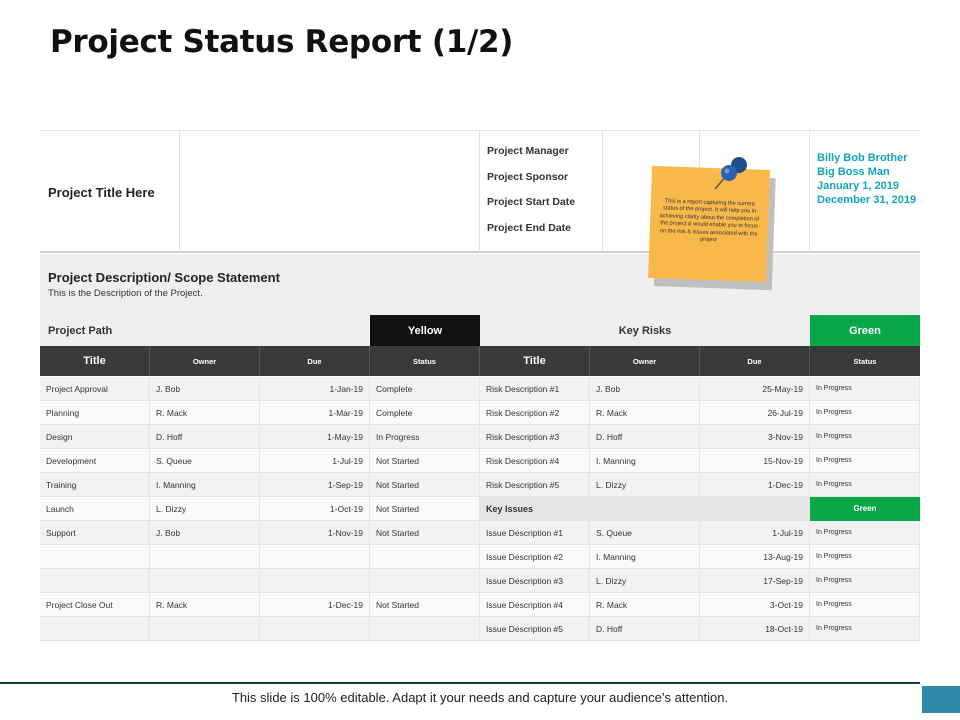 The height and width of the screenshot is (720, 960). I want to click on corner-accent-square, so click(941, 699).